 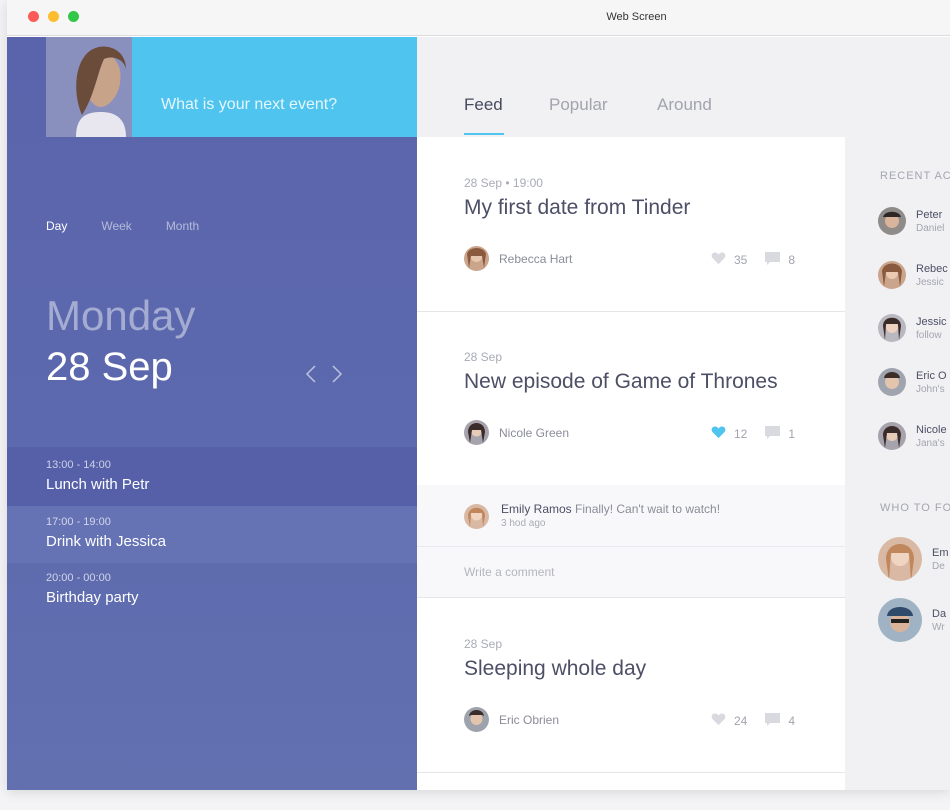 I want to click on event-time: 13:00 - 14:00, so click(x=78, y=465).